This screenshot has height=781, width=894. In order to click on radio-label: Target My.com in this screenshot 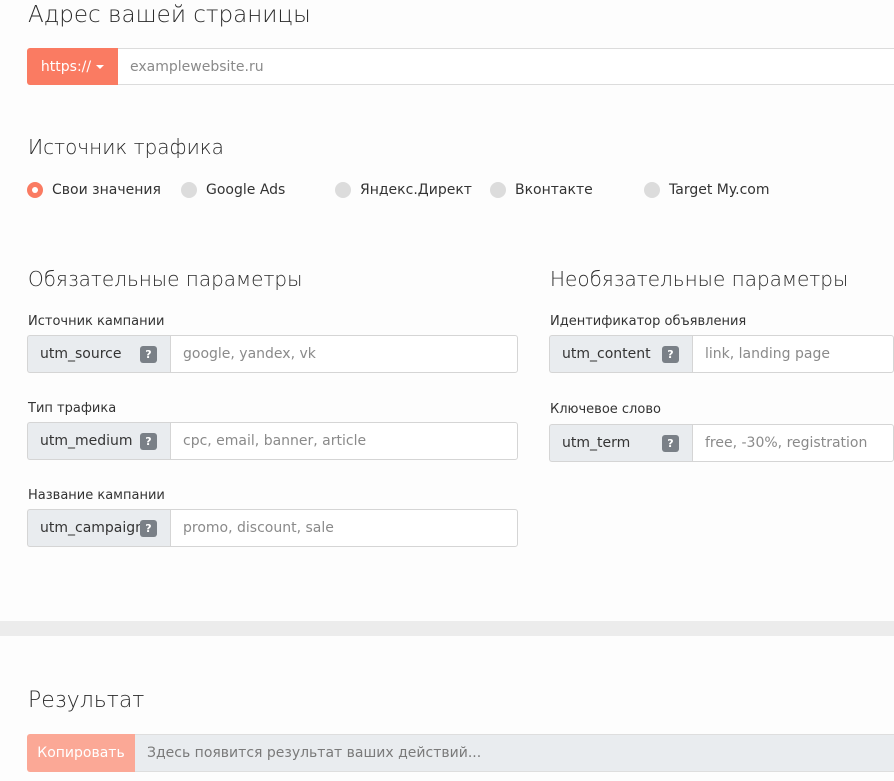, I will do `click(719, 190)`.